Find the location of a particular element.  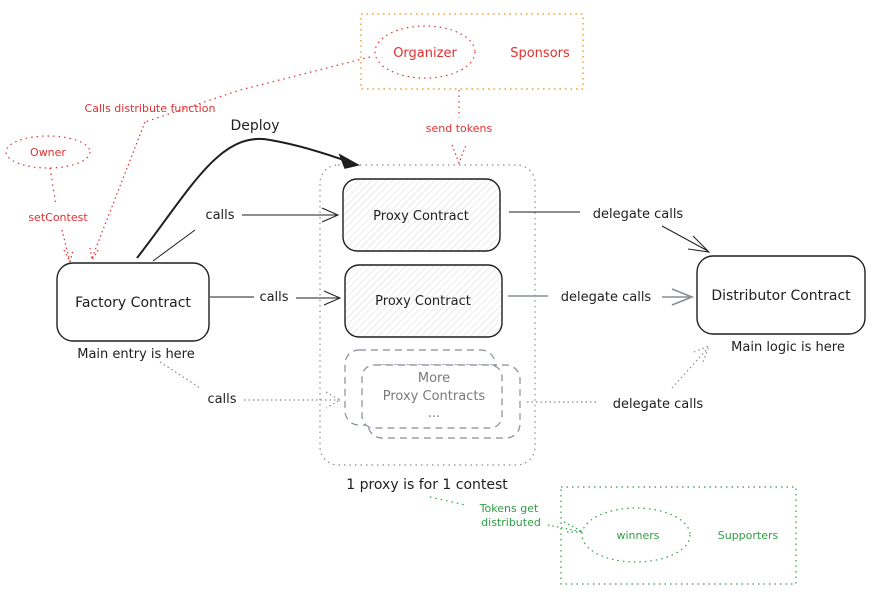

delegate1-arrow is located at coordinates (686, 239).